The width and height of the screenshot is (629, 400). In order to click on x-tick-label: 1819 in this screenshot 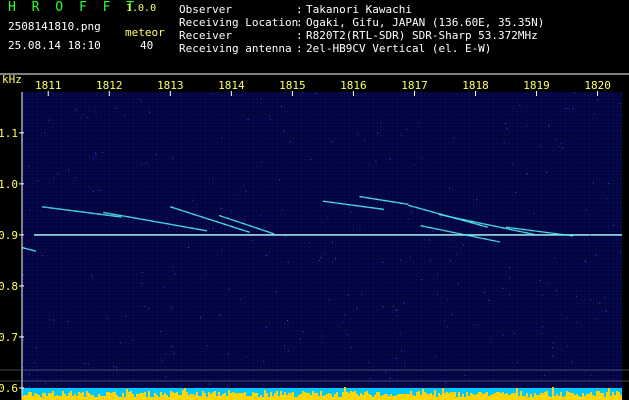, I will do `click(536, 85)`.